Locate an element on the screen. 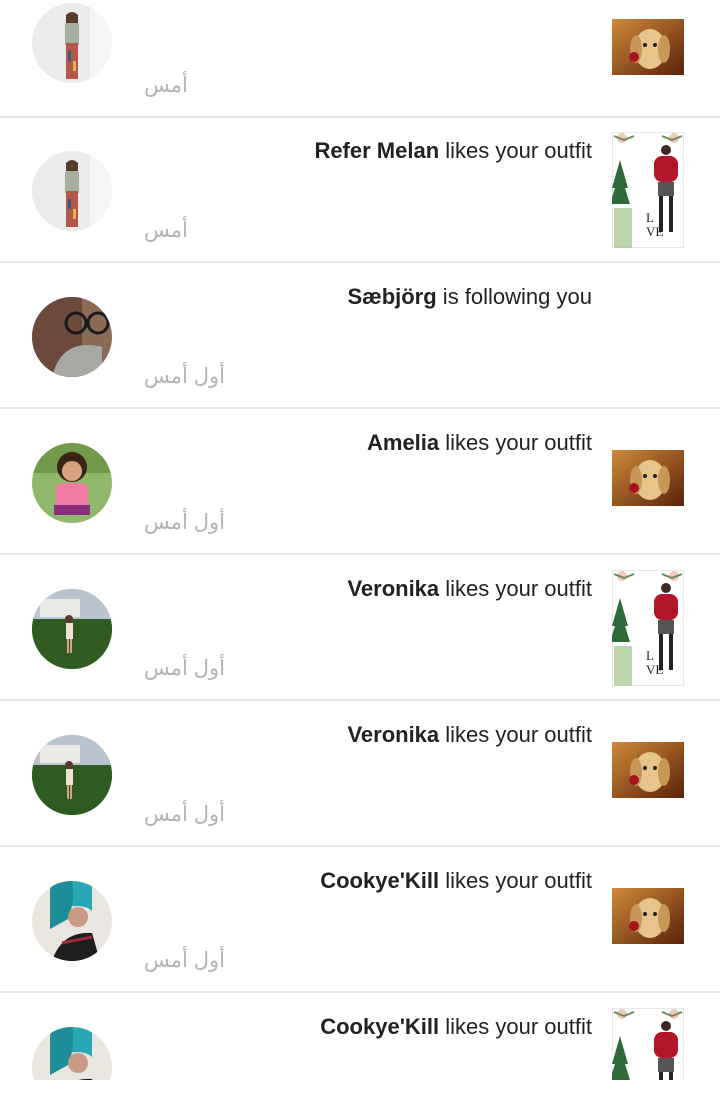 Image resolution: width=720 pixels, height=1118 pixels. notification-row: Cookye'Kill likes your outfit is located at coordinates (360, 1037).